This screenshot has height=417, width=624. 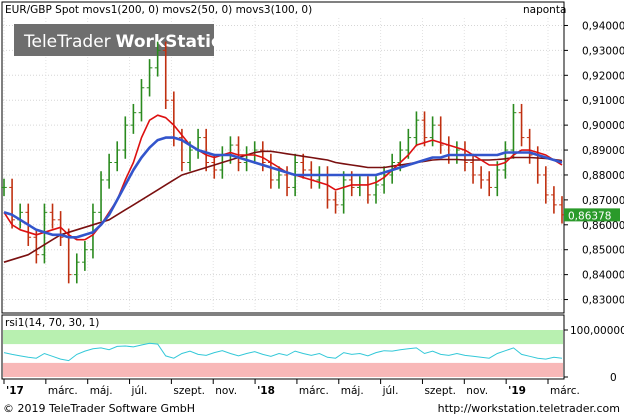 I want to click on time-tick-label: '17, so click(x=15, y=391).